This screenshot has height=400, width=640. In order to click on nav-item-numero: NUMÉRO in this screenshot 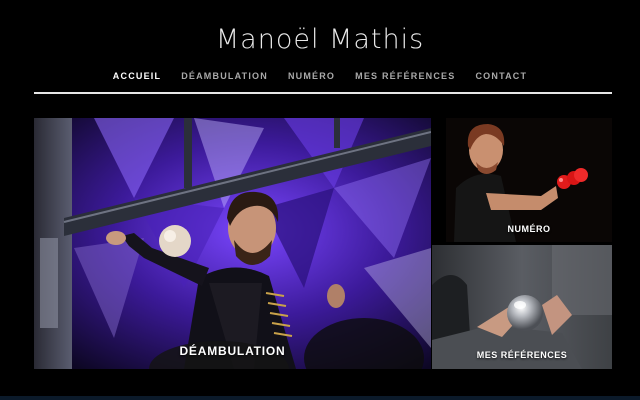, I will do `click(311, 76)`.